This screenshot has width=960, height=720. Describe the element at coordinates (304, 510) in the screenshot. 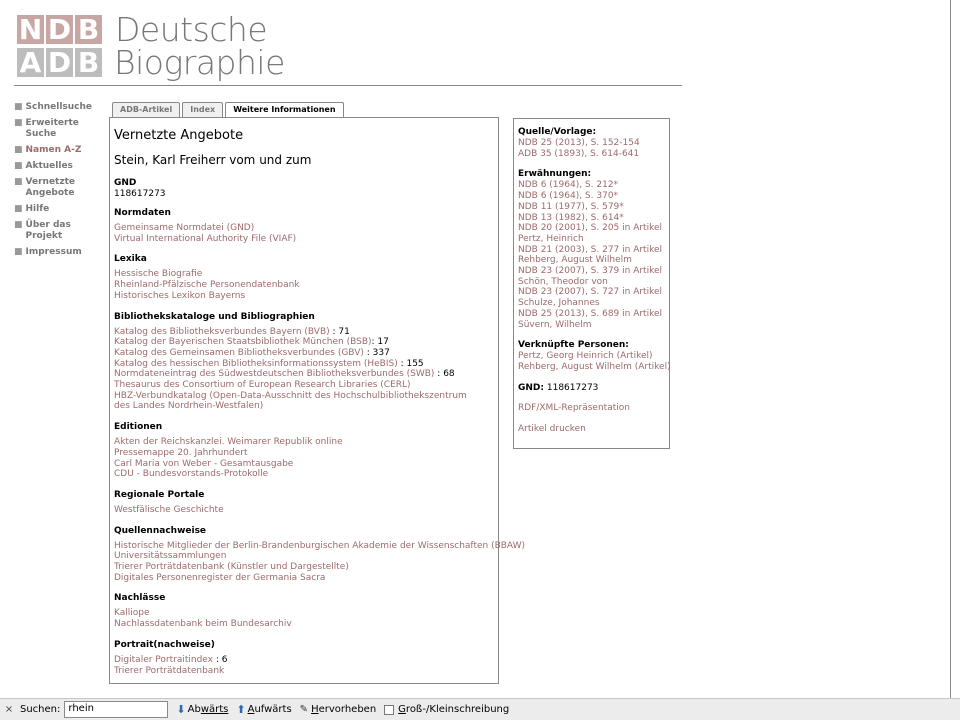

I see `portal-link: Westfälische Geschichte` at that location.